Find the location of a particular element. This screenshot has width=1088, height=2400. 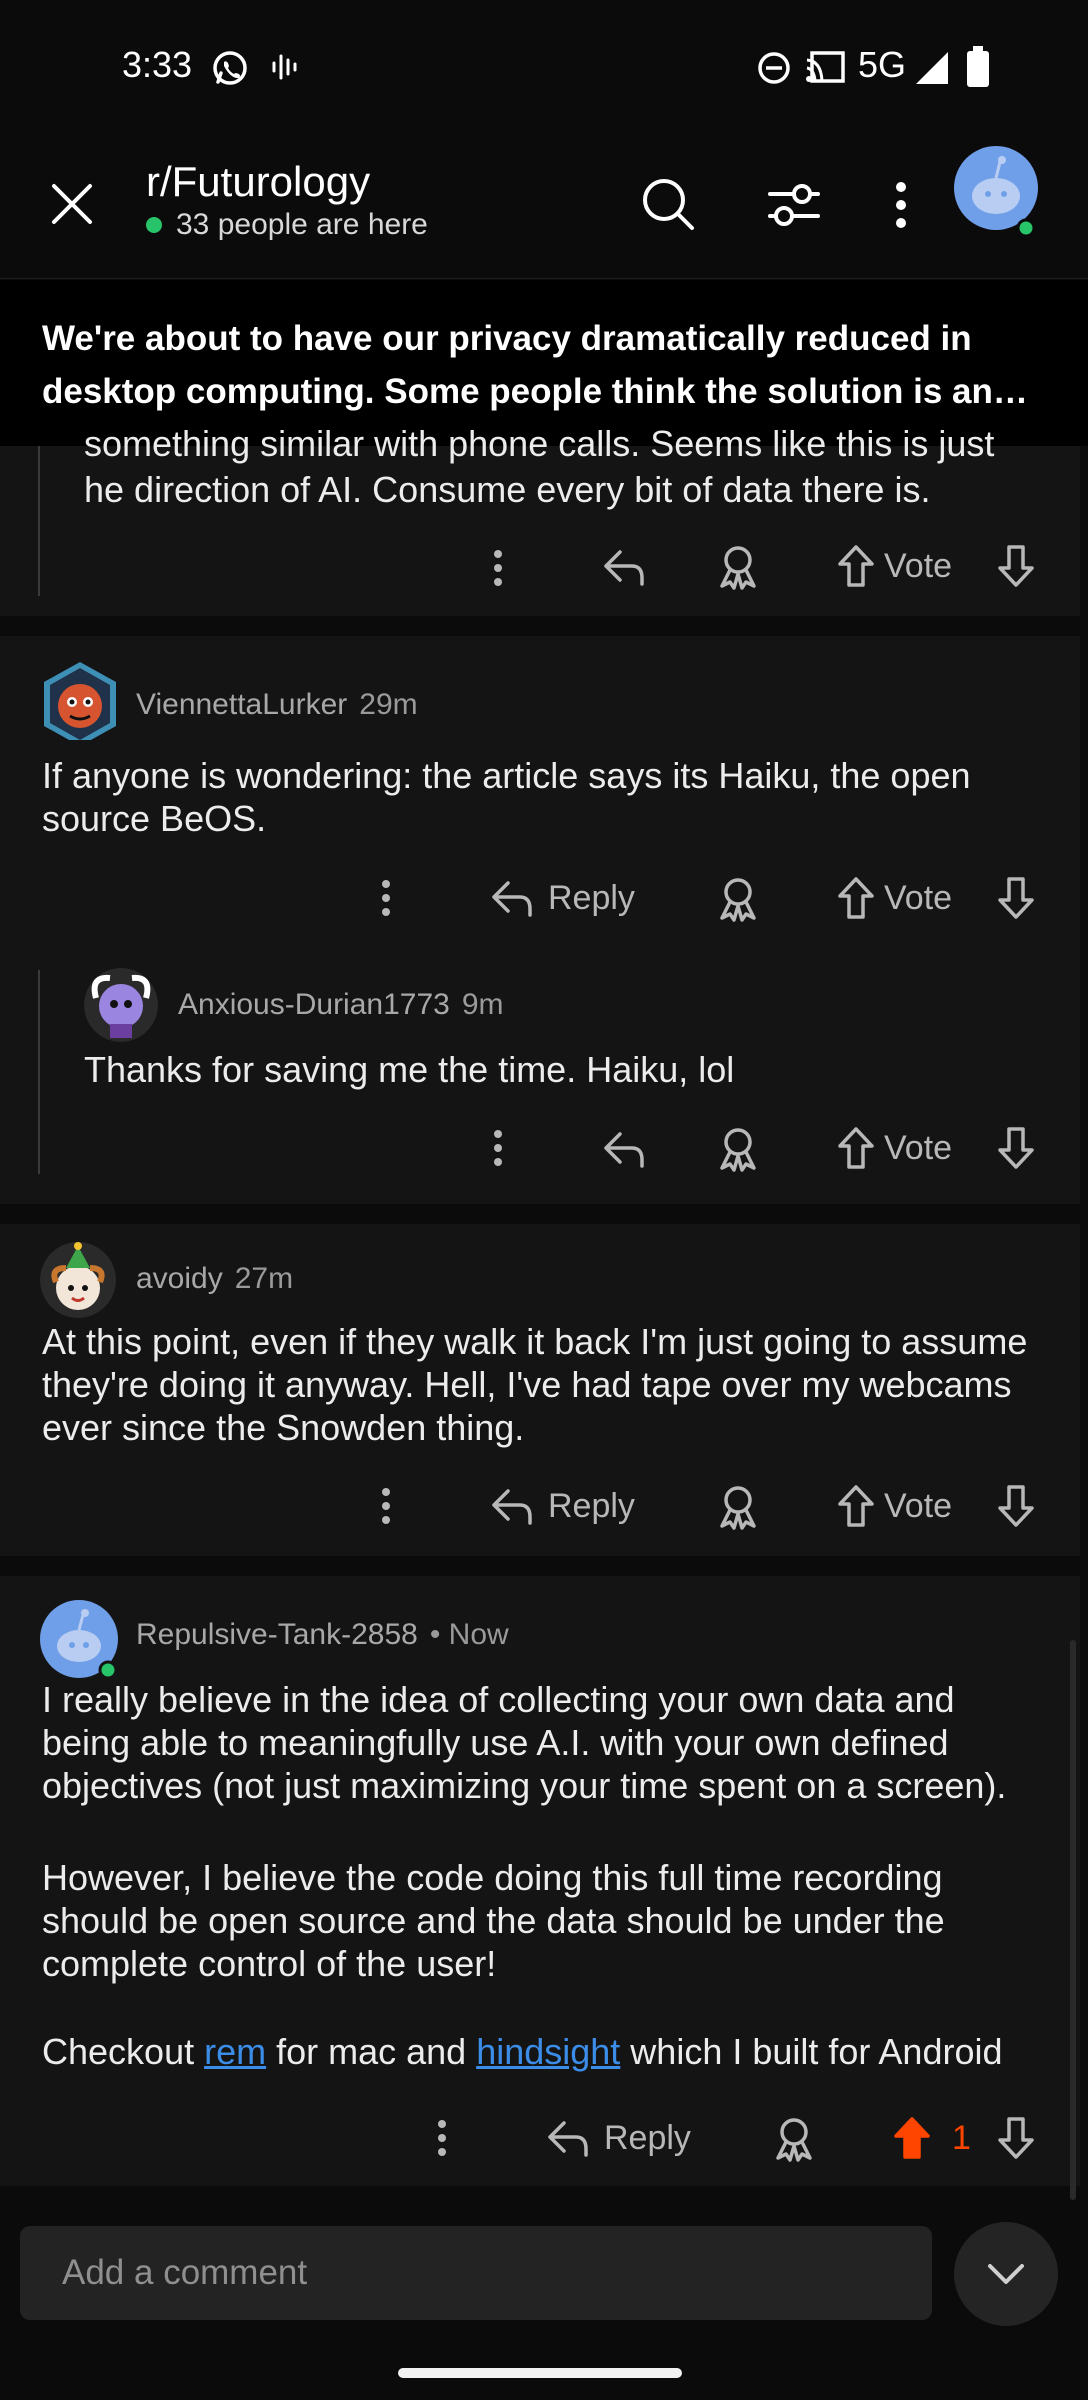

search-icon is located at coordinates (668, 204).